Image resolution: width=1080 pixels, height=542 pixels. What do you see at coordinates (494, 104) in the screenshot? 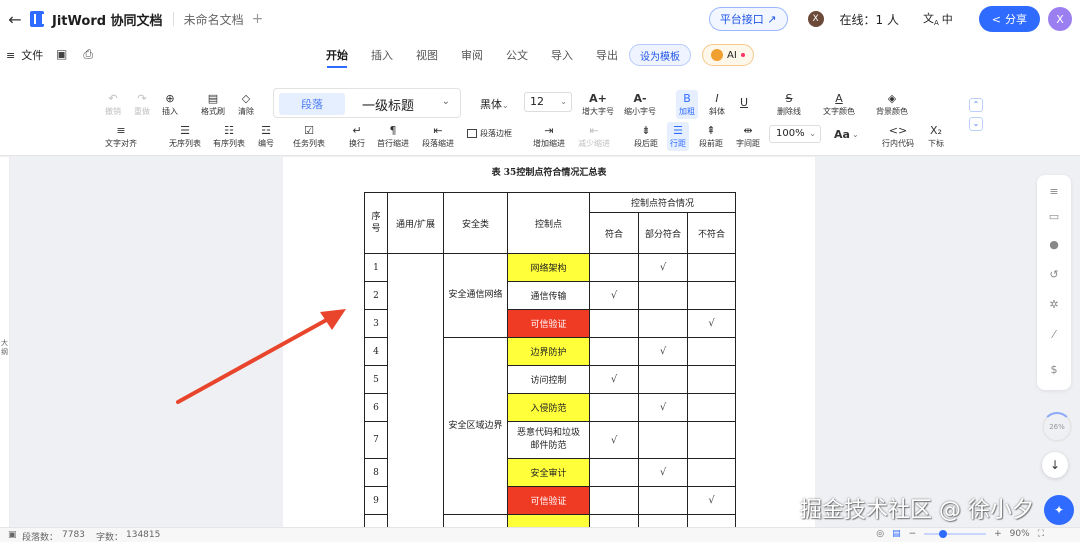
I see `font-family-select: 黑体⌄` at bounding box center [494, 104].